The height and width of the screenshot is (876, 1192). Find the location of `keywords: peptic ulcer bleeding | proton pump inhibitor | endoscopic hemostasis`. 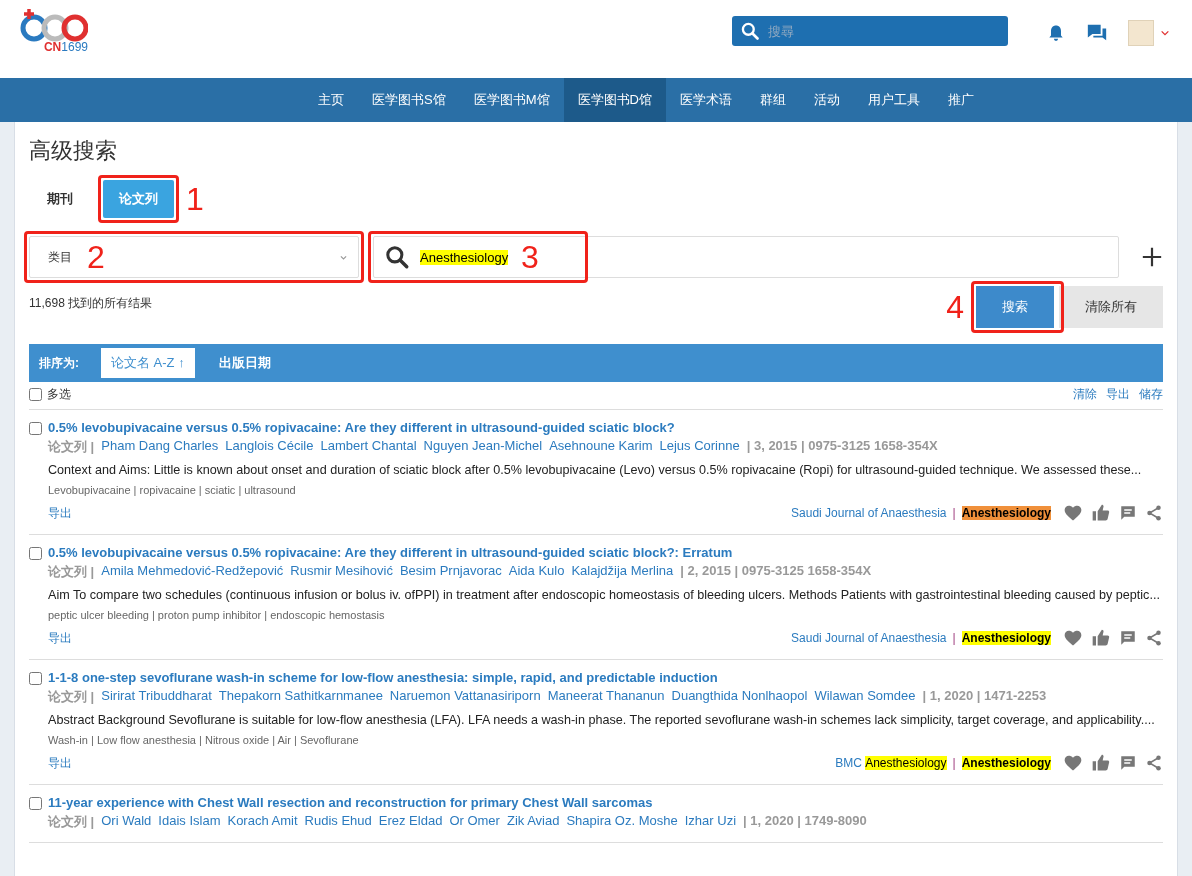

keywords: peptic ulcer bleeding | proton pump inhibitor | endoscopic hemostasis is located at coordinates (217, 615).